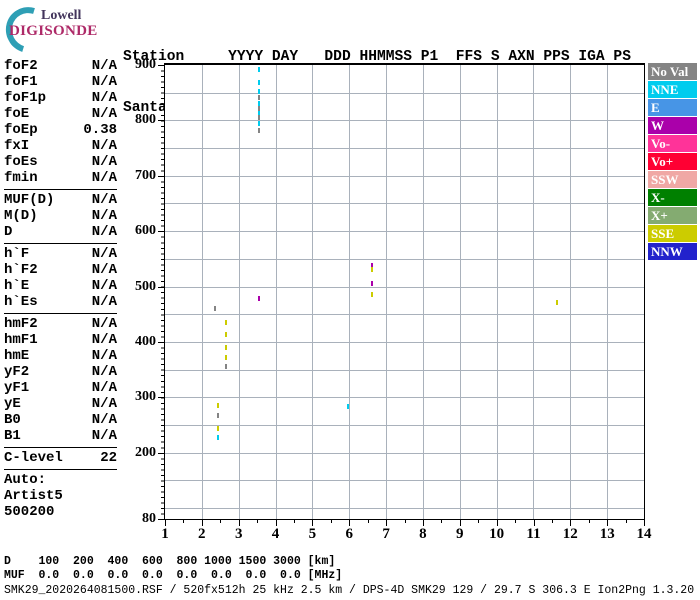 Image resolution: width=700 pixels, height=600 pixels. Describe the element at coordinates (145, 231) in the screenshot. I see `y-axis-label: 600` at that location.